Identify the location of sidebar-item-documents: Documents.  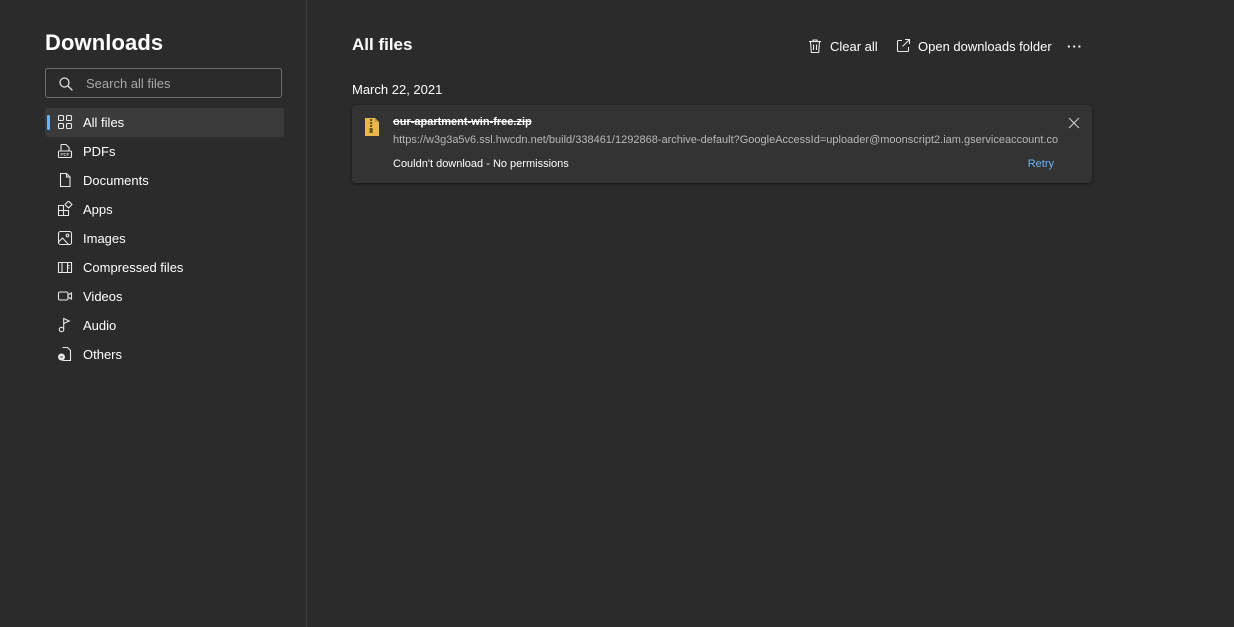
(164, 180).